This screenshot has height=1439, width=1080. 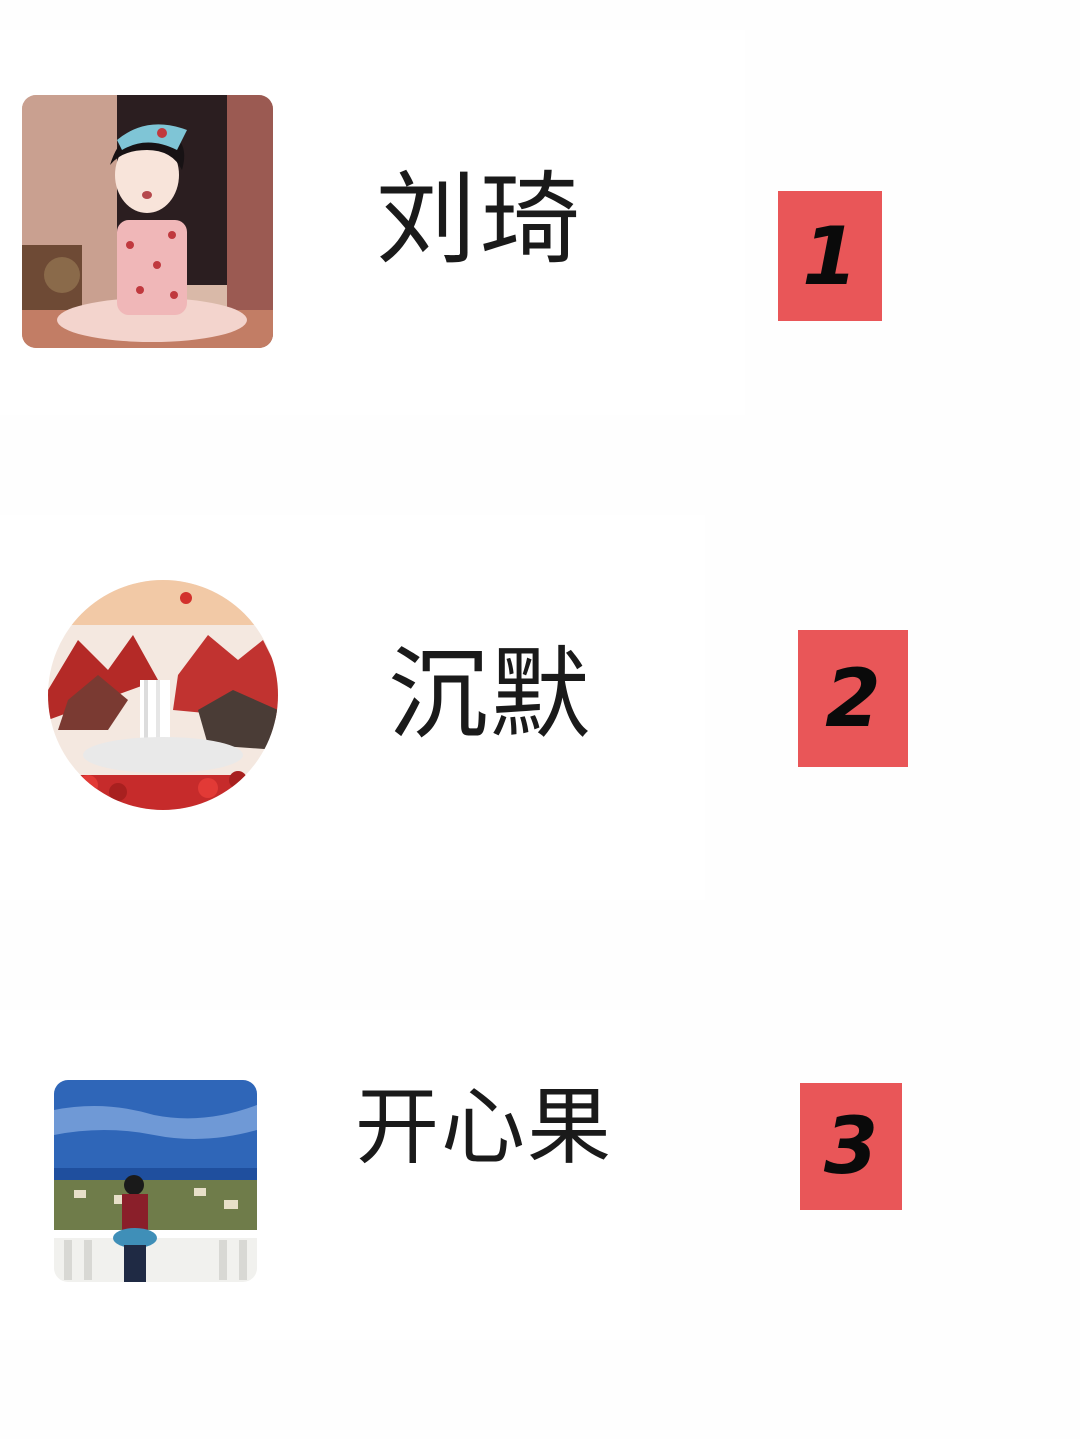 I want to click on rank-badge: 1, so click(x=830, y=256).